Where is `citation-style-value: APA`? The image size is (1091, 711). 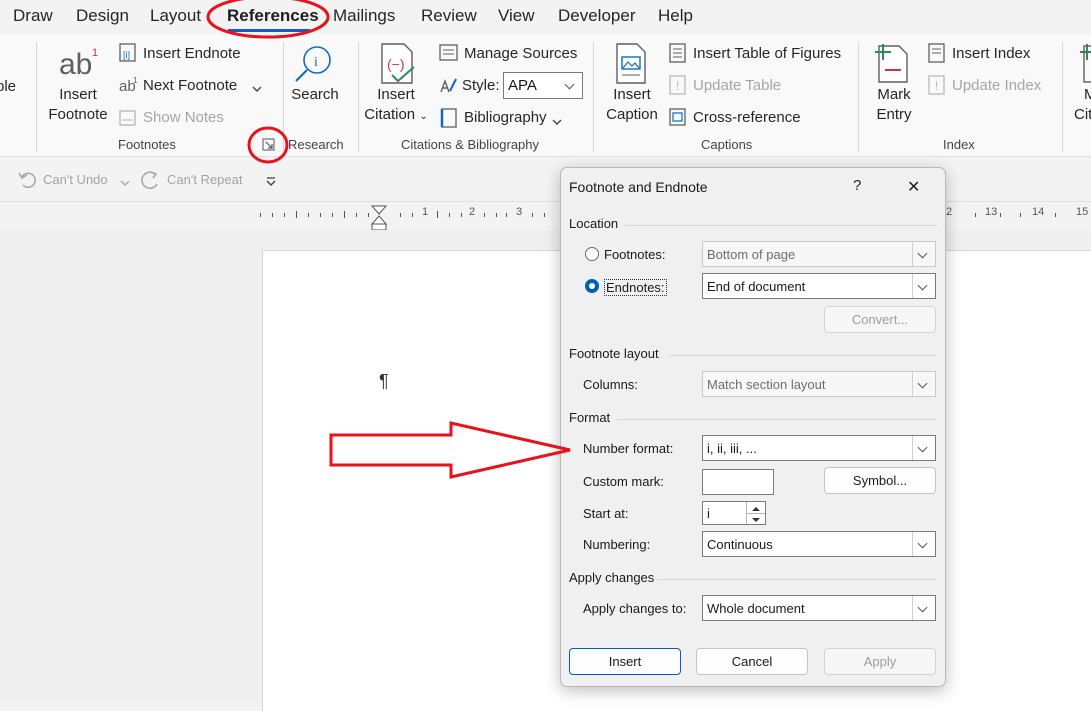
citation-style-value: APA is located at coordinates (522, 85).